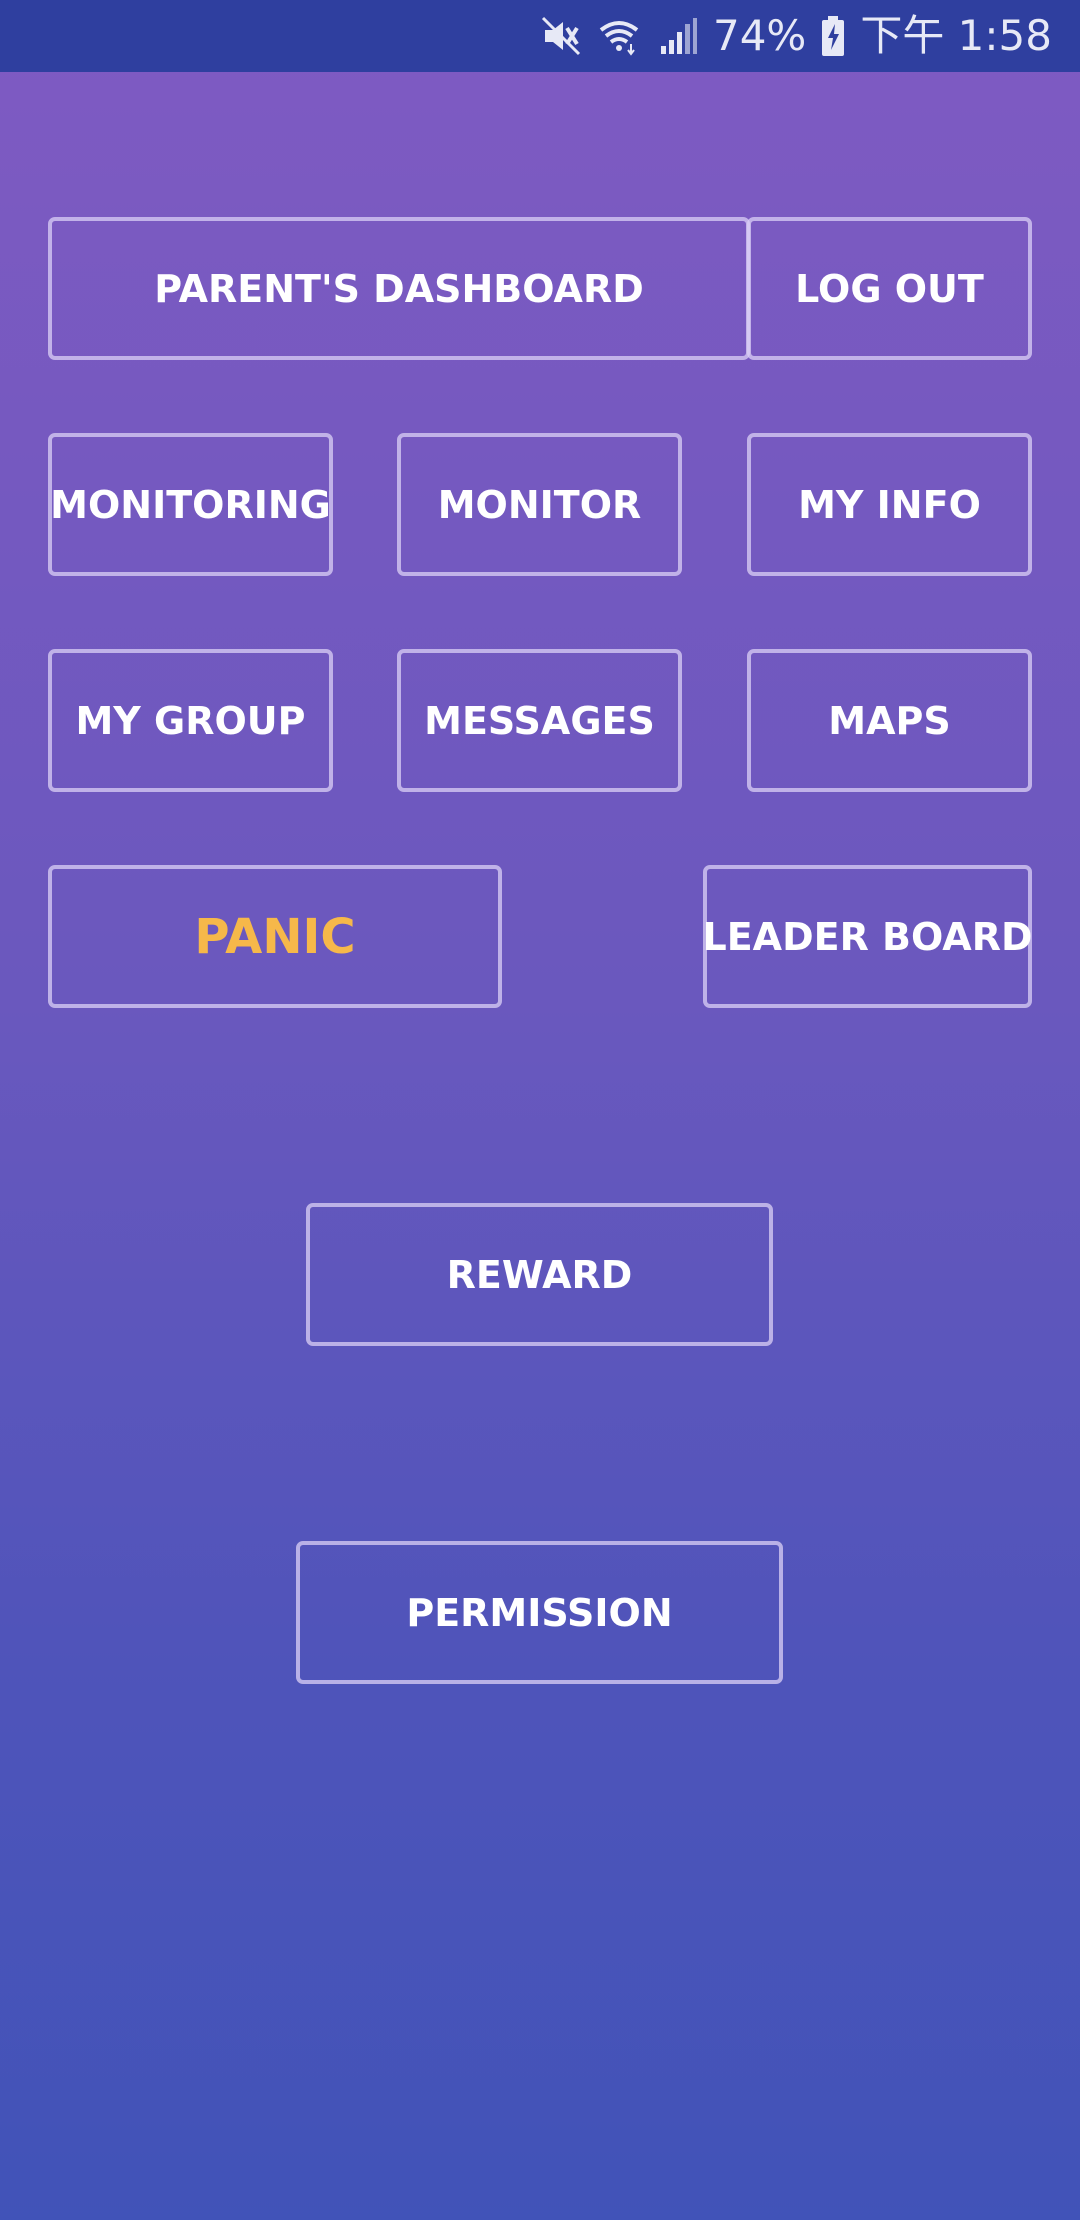  I want to click on clock: 下午 1:58, so click(956, 35).